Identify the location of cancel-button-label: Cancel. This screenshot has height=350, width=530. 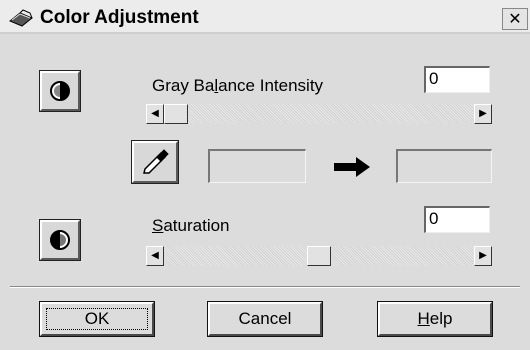
(265, 318).